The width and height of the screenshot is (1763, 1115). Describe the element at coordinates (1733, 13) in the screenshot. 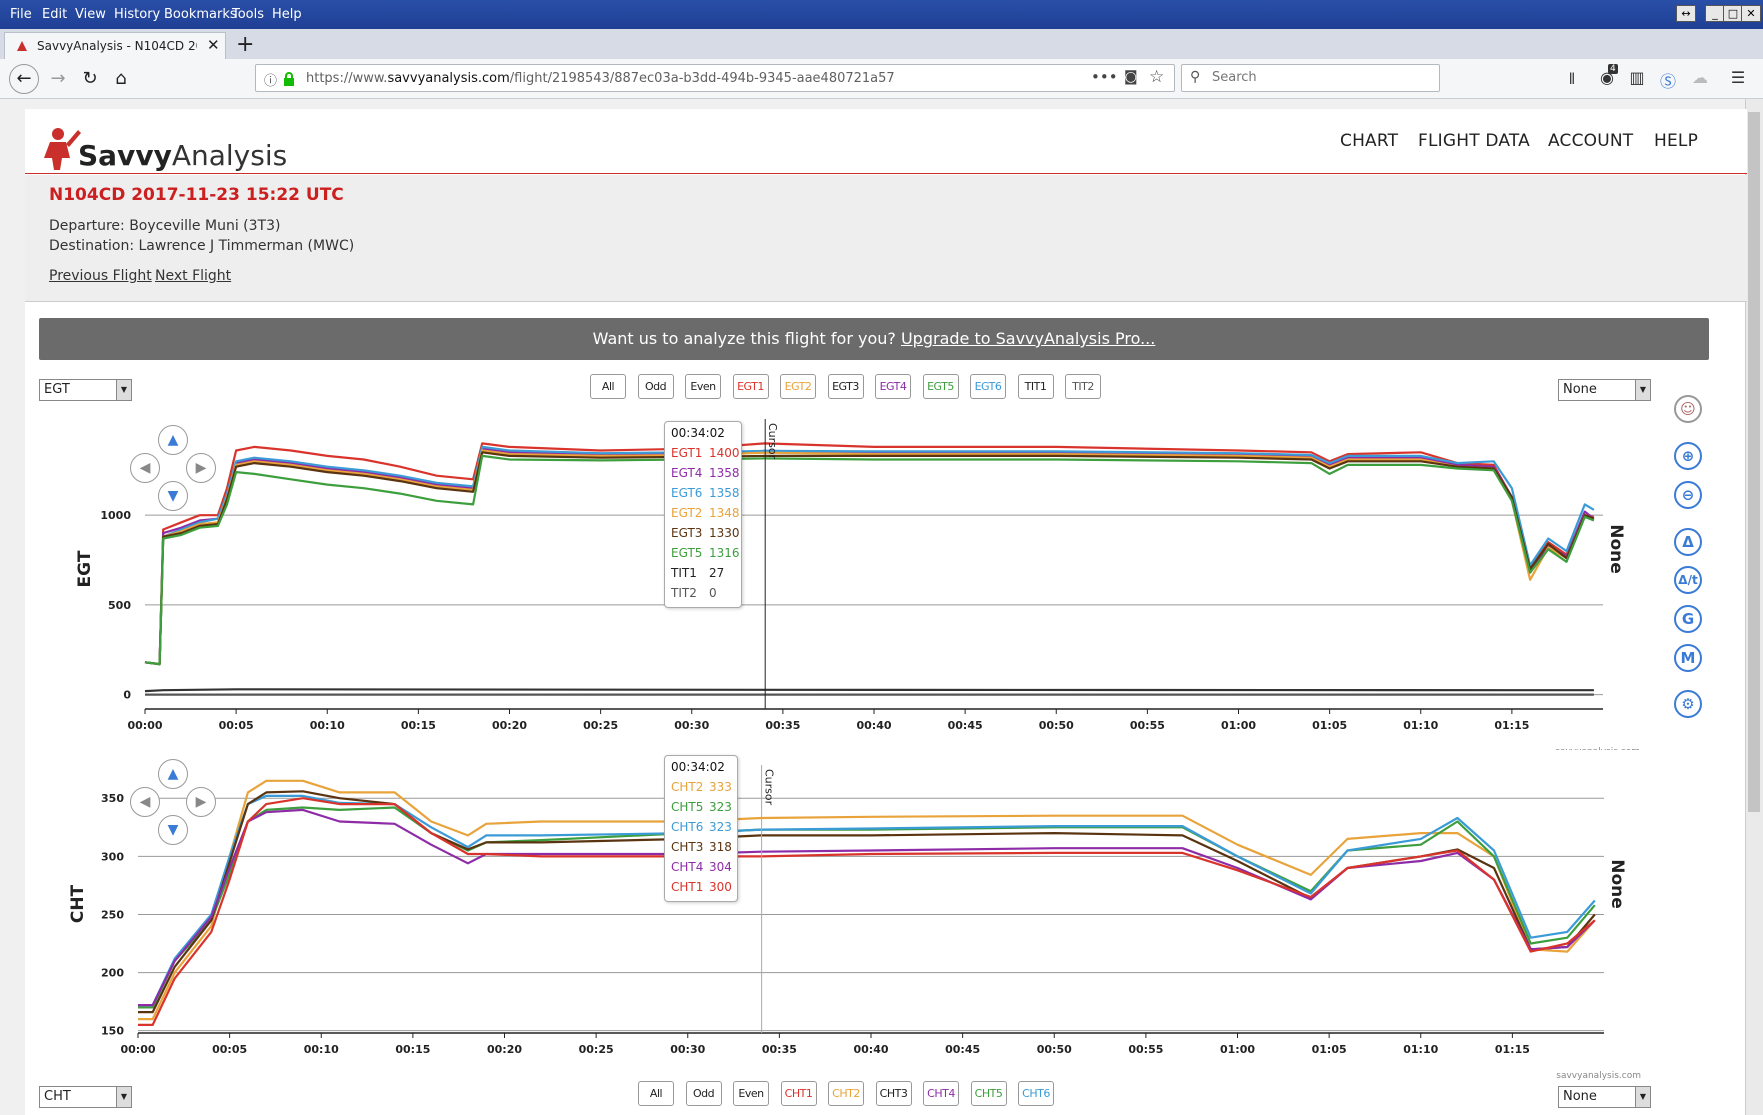

I see `maximize-icon: □` at that location.